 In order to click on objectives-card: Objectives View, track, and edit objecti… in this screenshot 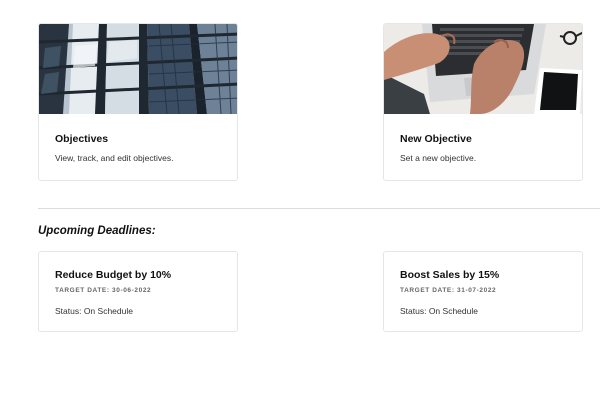, I will do `click(138, 102)`.